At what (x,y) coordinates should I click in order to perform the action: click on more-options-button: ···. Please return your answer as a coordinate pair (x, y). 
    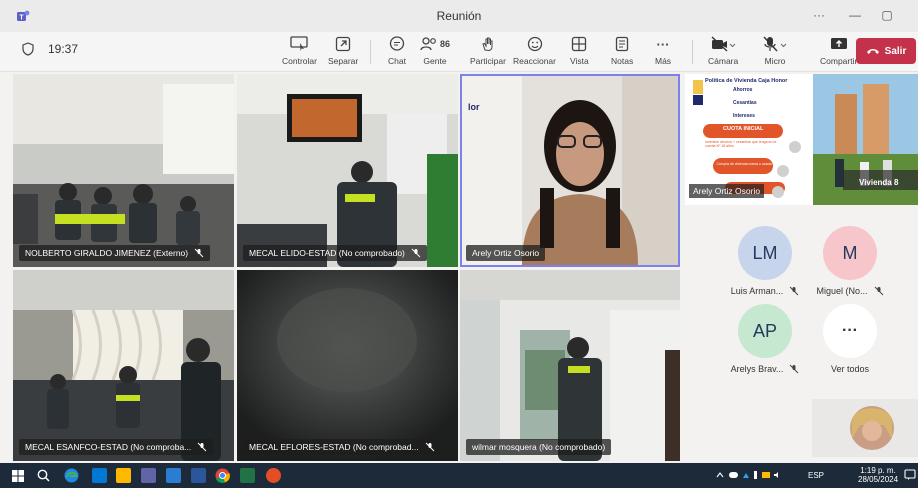
    Looking at the image, I should click on (819, 15).